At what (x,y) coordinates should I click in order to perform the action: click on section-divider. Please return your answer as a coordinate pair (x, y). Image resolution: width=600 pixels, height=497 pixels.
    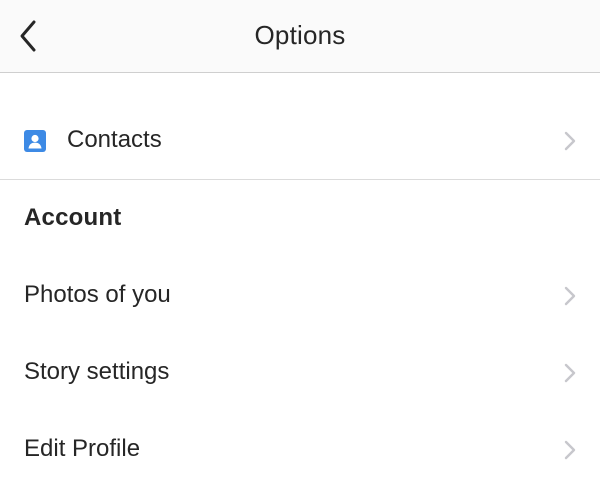
    Looking at the image, I should click on (300, 179).